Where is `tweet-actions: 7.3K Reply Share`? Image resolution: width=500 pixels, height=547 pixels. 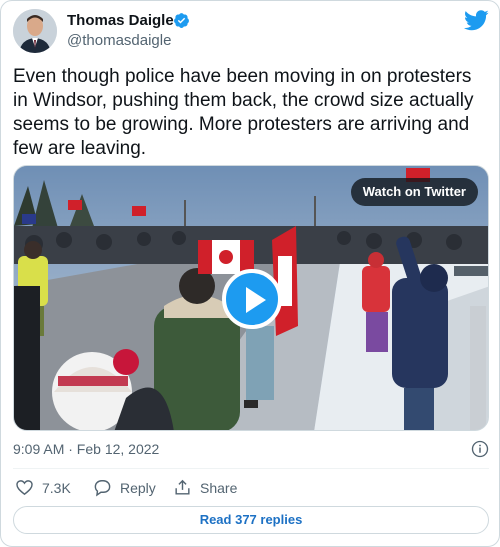 tweet-actions: 7.3K Reply Share is located at coordinates (251, 488).